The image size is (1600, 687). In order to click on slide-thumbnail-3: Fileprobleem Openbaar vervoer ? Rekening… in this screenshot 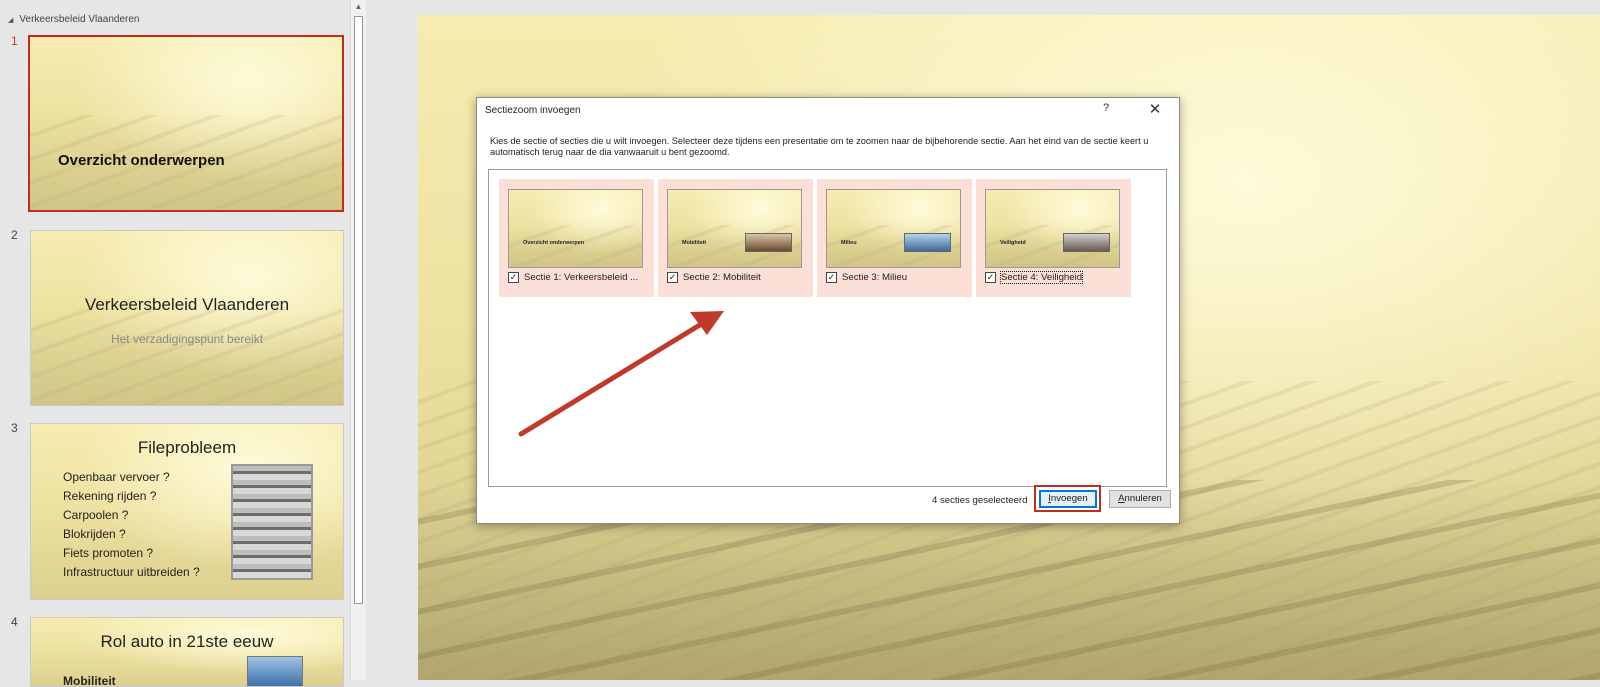, I will do `click(187, 511)`.